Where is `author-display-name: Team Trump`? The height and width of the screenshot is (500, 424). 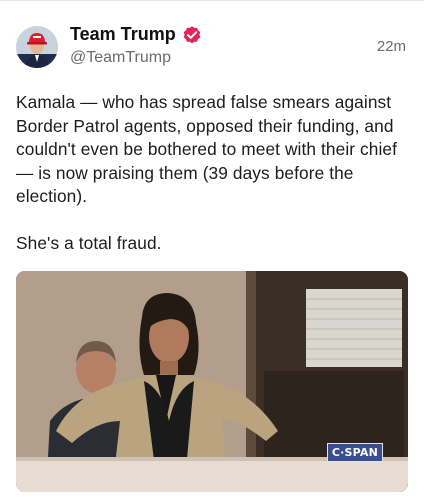
author-display-name: Team Trump is located at coordinates (123, 34).